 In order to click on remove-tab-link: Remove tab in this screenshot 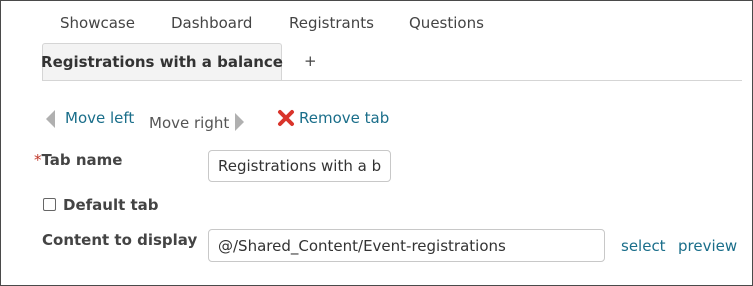, I will do `click(344, 118)`.